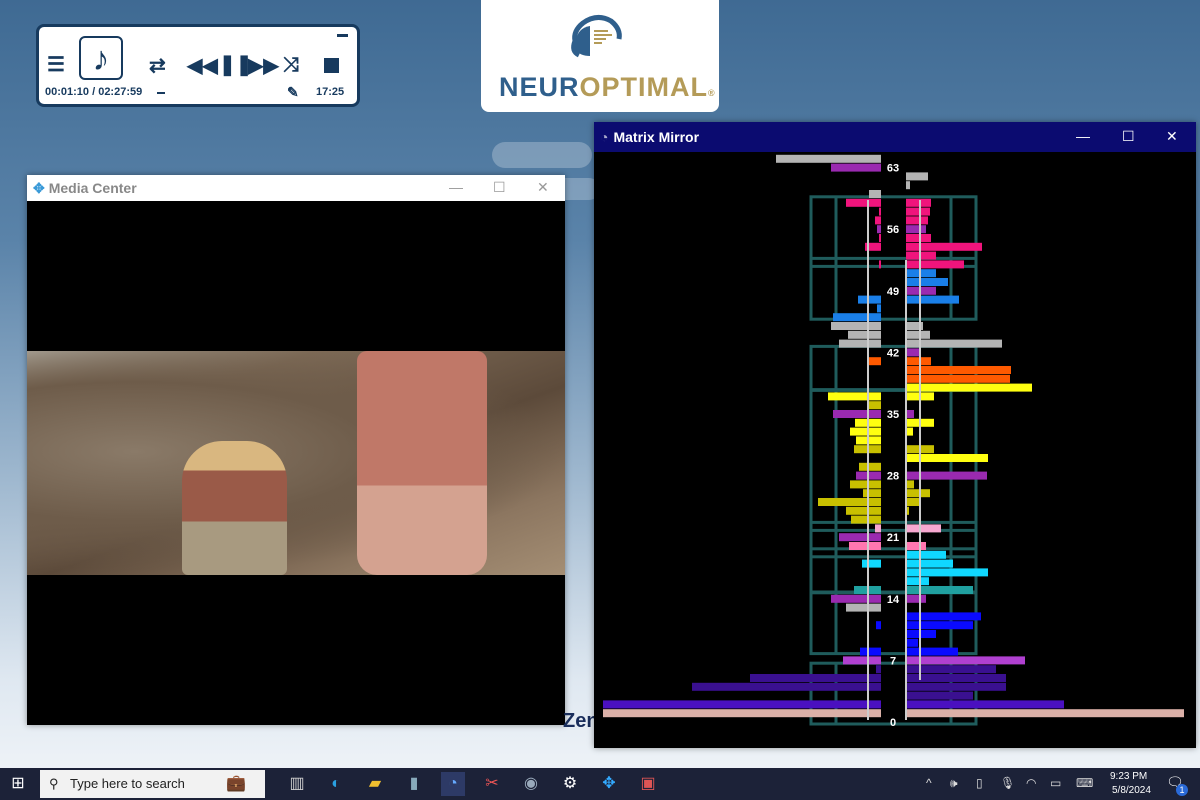 This screenshot has width=1200, height=800. What do you see at coordinates (656, 137) in the screenshot?
I see `window-title: Matrix Mirror` at bounding box center [656, 137].